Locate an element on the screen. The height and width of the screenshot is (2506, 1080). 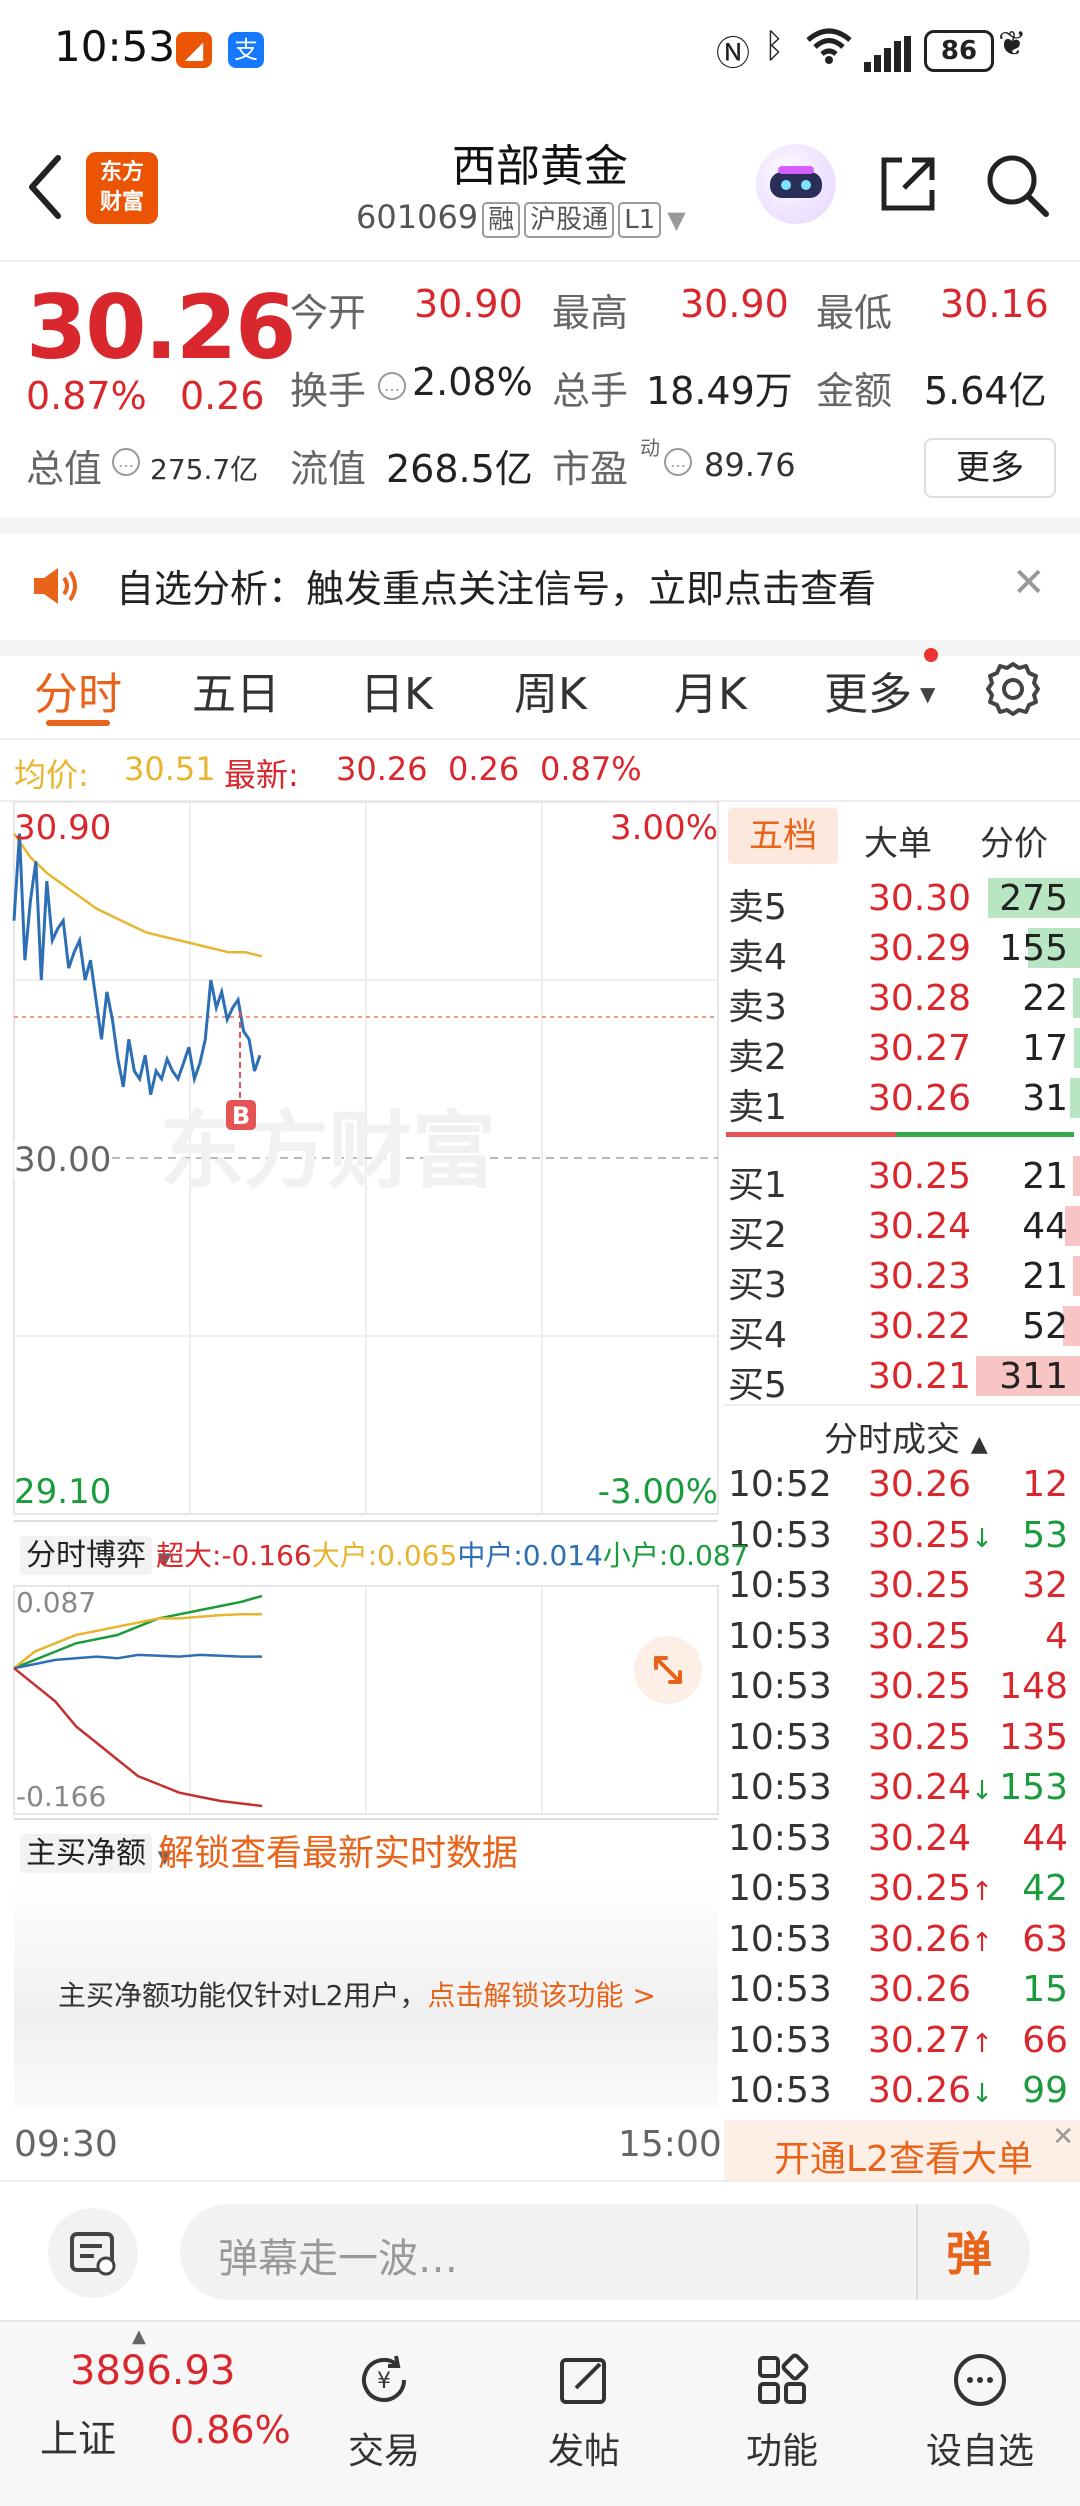
trades-title: 分时成交 ▲ is located at coordinates (906, 1436).